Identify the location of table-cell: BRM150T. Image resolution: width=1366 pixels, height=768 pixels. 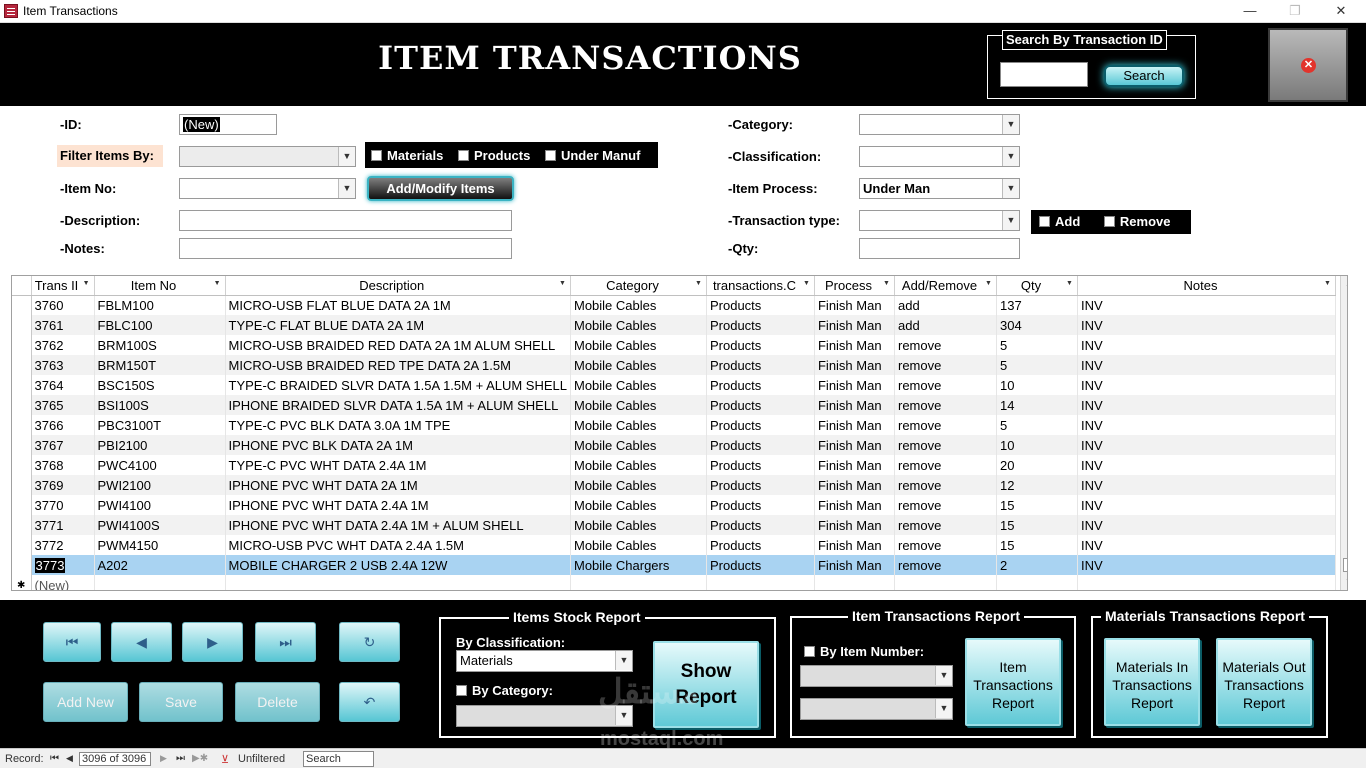
(160, 365).